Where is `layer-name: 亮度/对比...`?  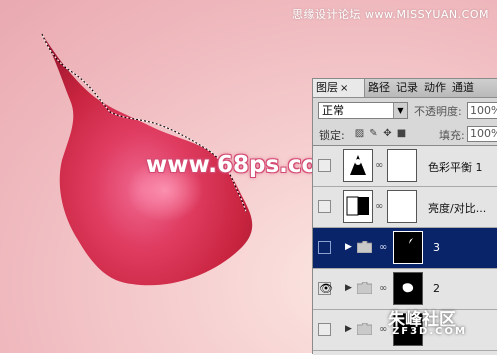 layer-name: 亮度/对比... is located at coordinates (457, 208).